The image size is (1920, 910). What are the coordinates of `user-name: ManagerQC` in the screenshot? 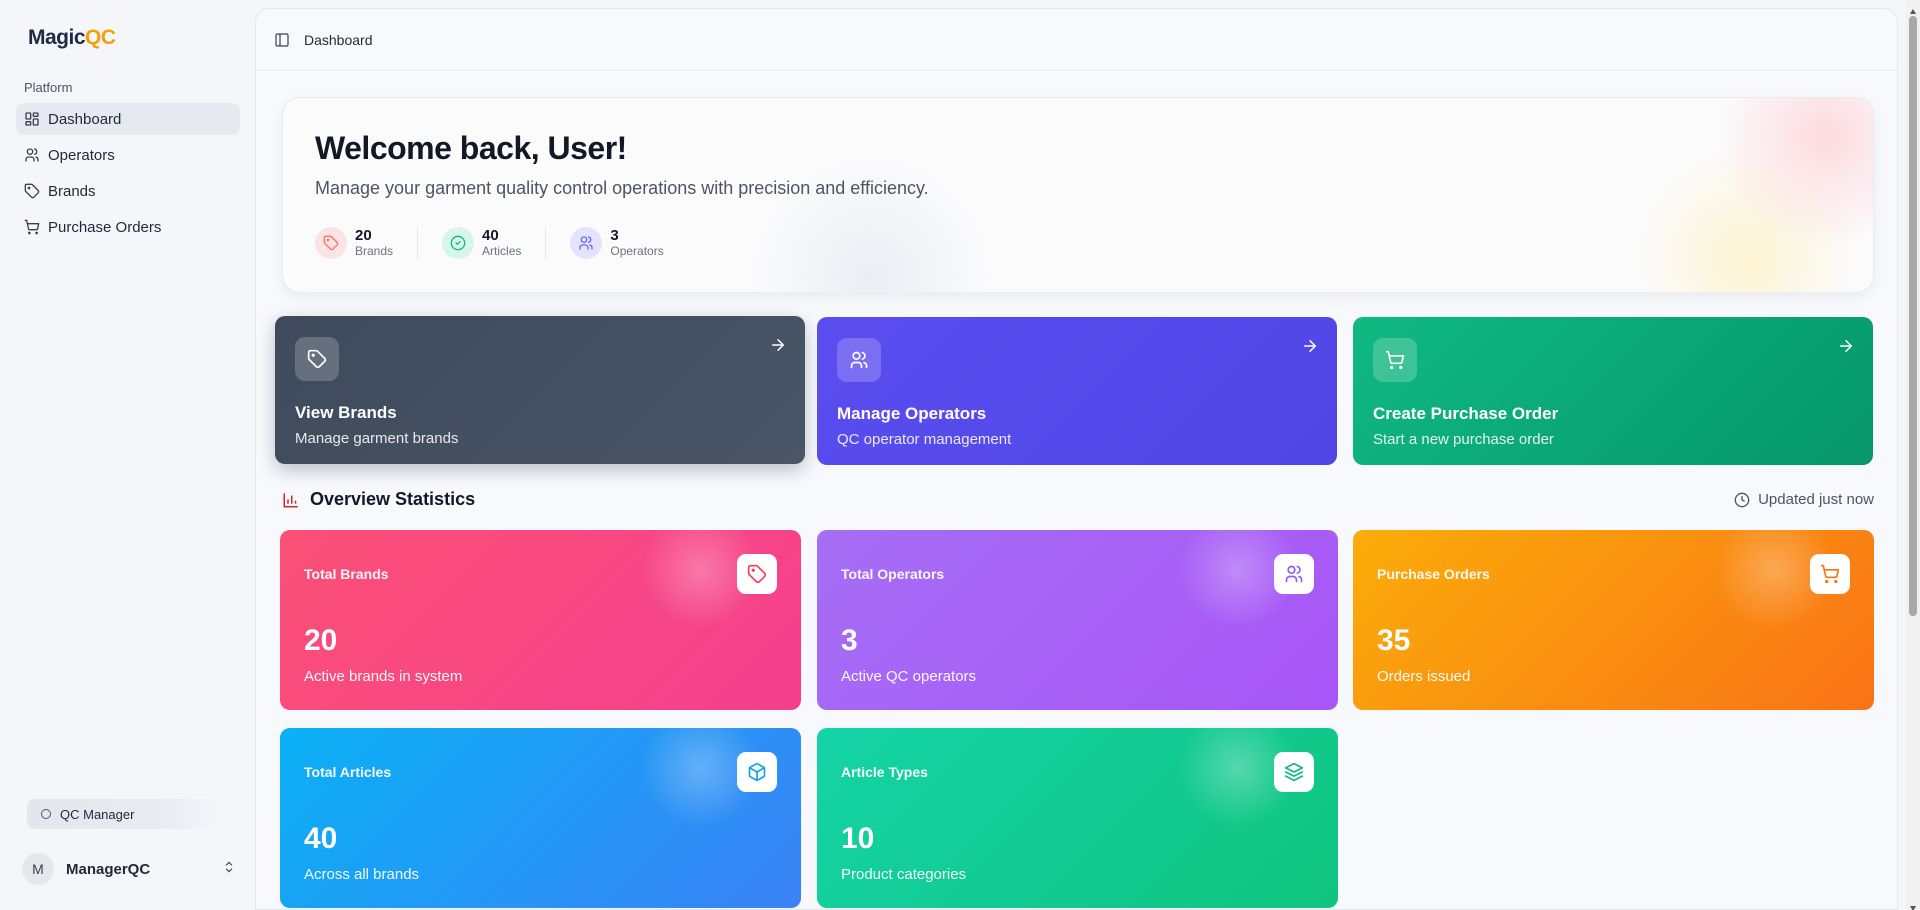 It's located at (108, 869).